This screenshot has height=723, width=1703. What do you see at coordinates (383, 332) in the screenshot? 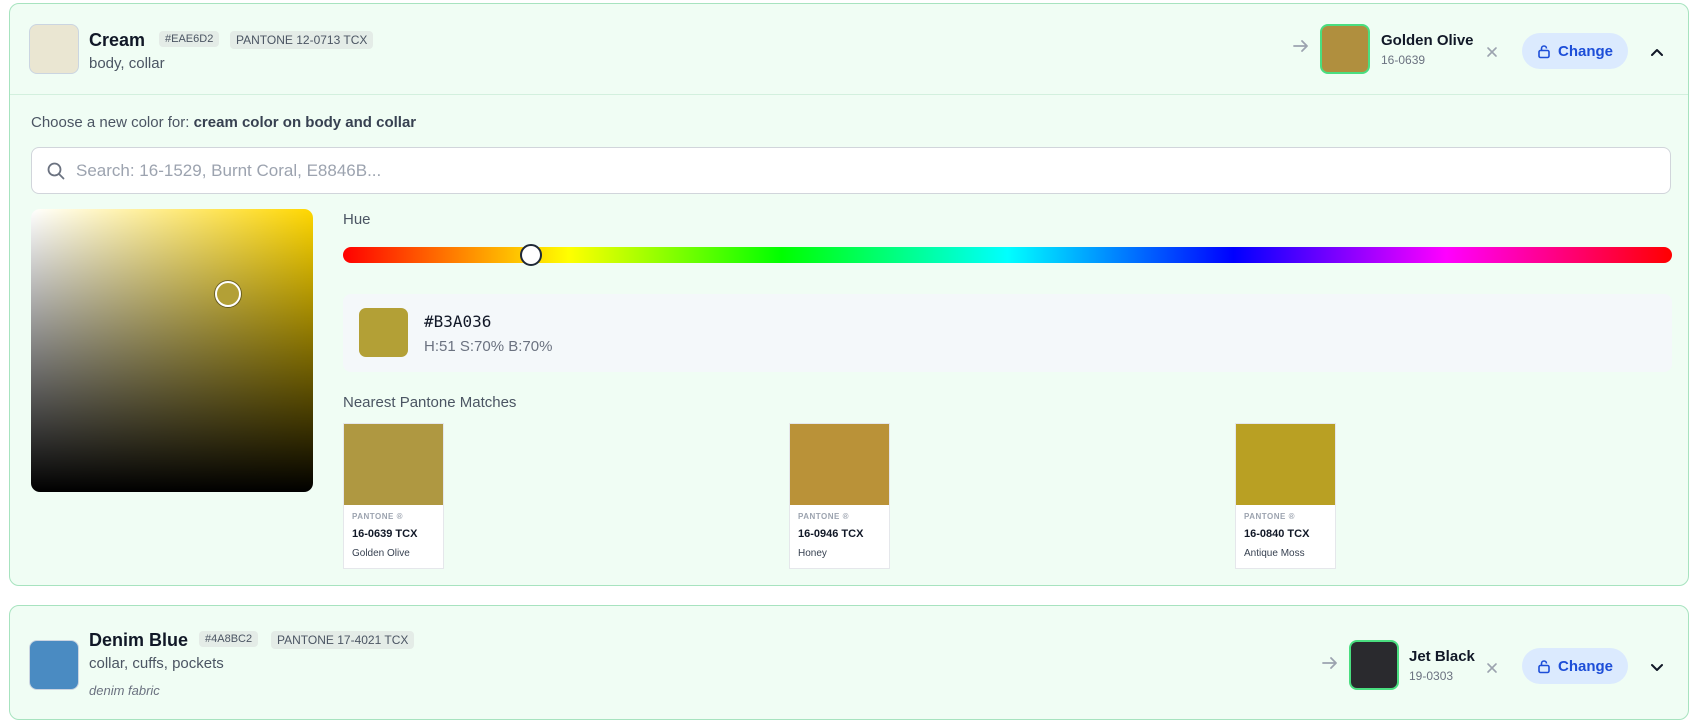
I see `current-color-swatch` at bounding box center [383, 332].